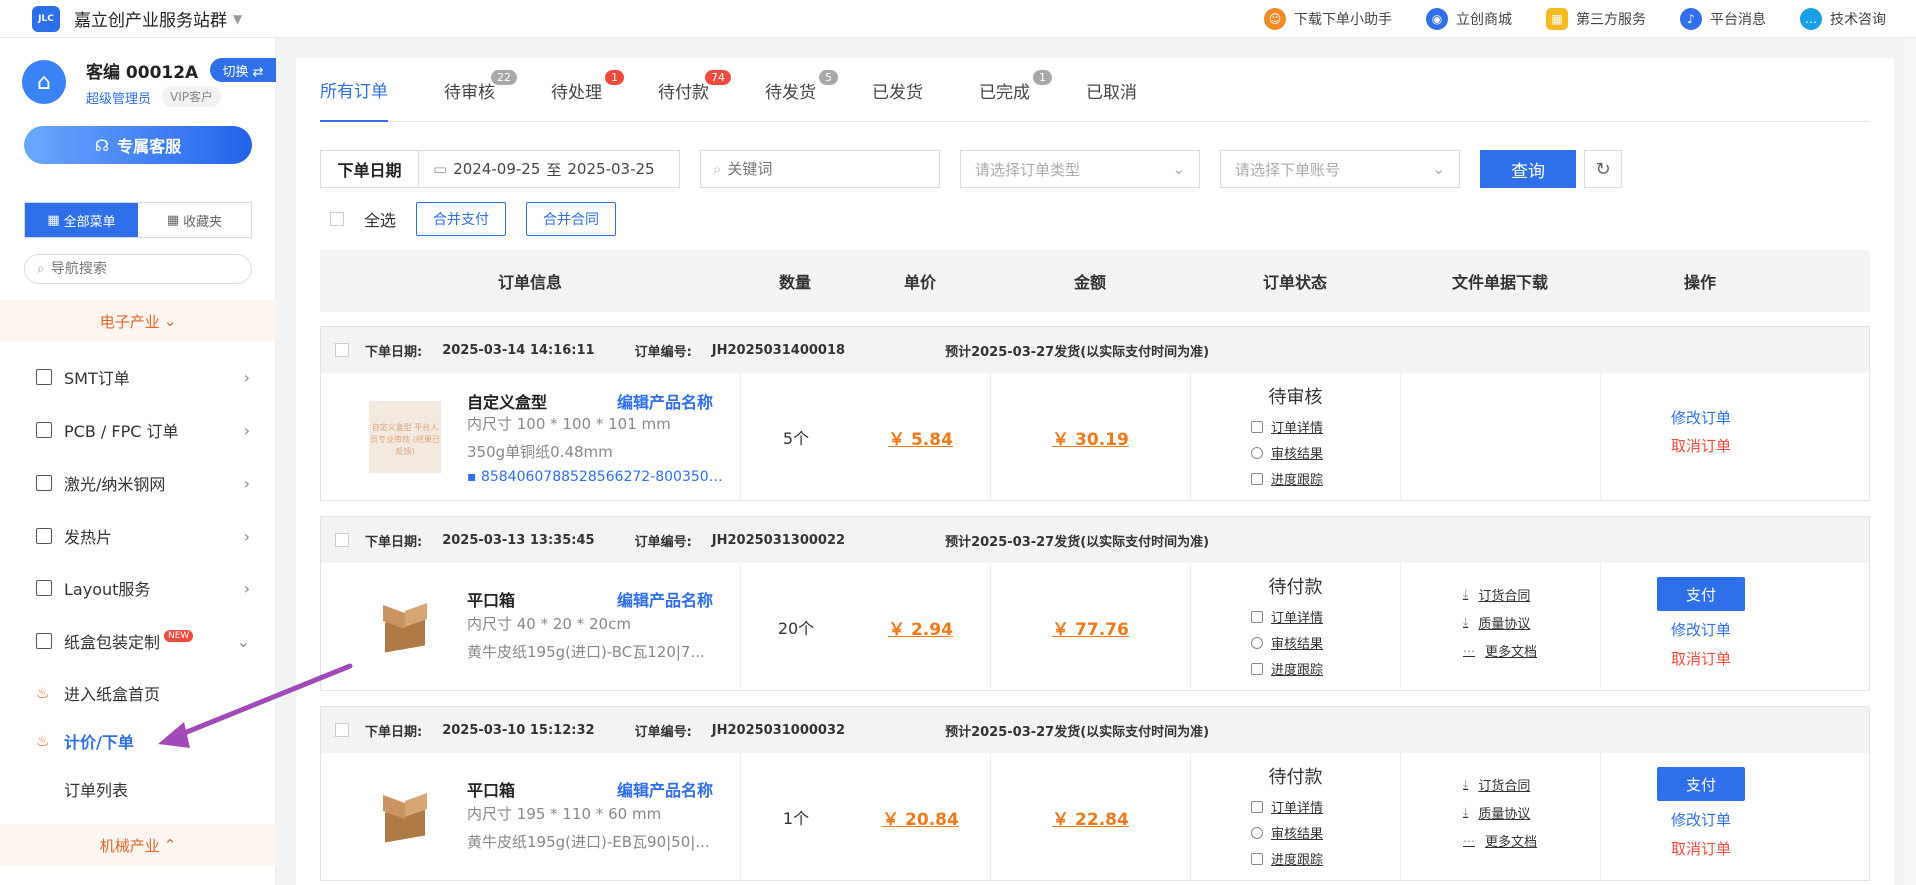 The width and height of the screenshot is (1916, 885). Describe the element at coordinates (1295, 777) in the screenshot. I see `status-text: 待付款` at that location.